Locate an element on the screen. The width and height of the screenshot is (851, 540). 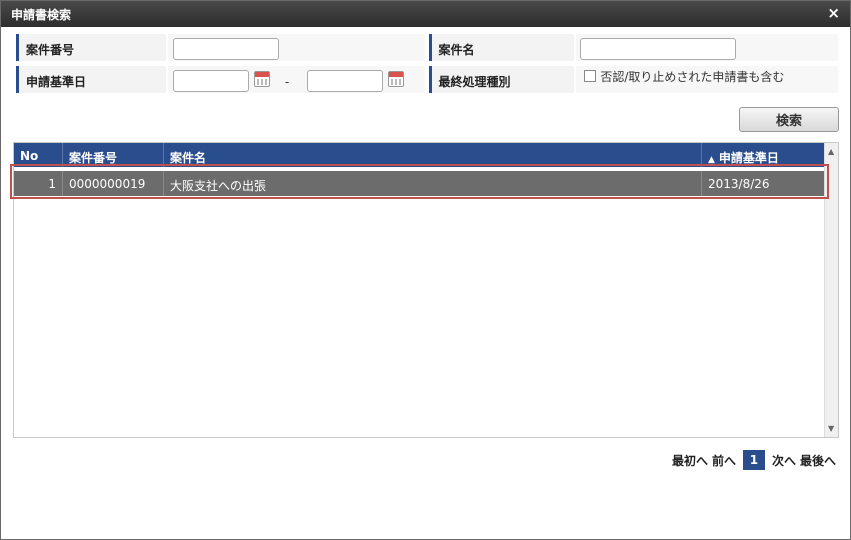
column-header-no: No is located at coordinates (38, 155).